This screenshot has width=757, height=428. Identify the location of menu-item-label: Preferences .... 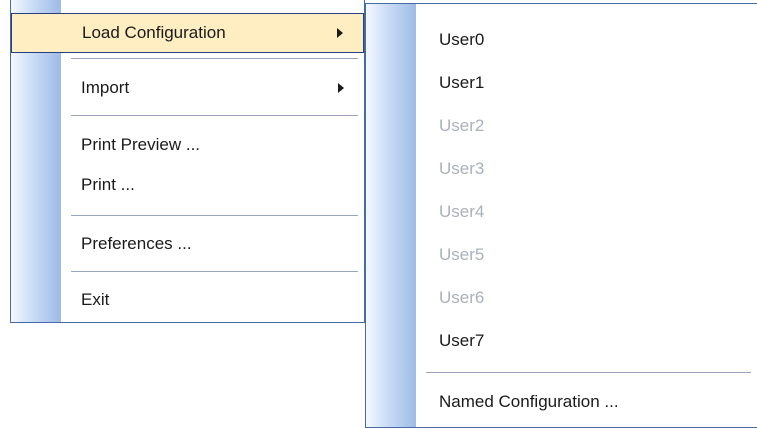
(136, 243).